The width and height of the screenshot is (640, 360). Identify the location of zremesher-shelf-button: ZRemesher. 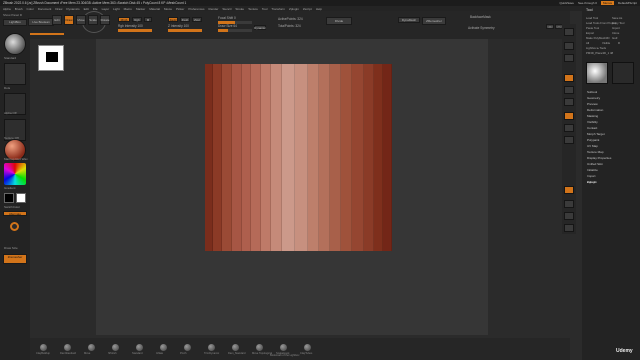
(434, 21).